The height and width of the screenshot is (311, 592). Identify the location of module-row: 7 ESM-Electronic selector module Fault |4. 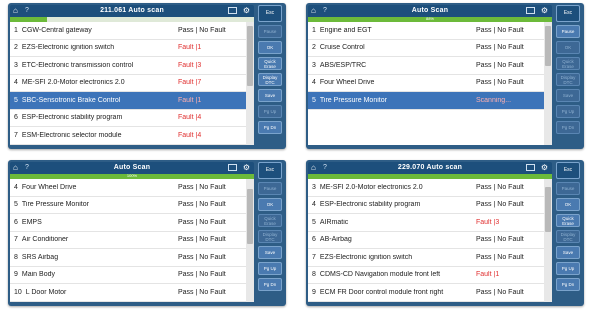
(128, 136).